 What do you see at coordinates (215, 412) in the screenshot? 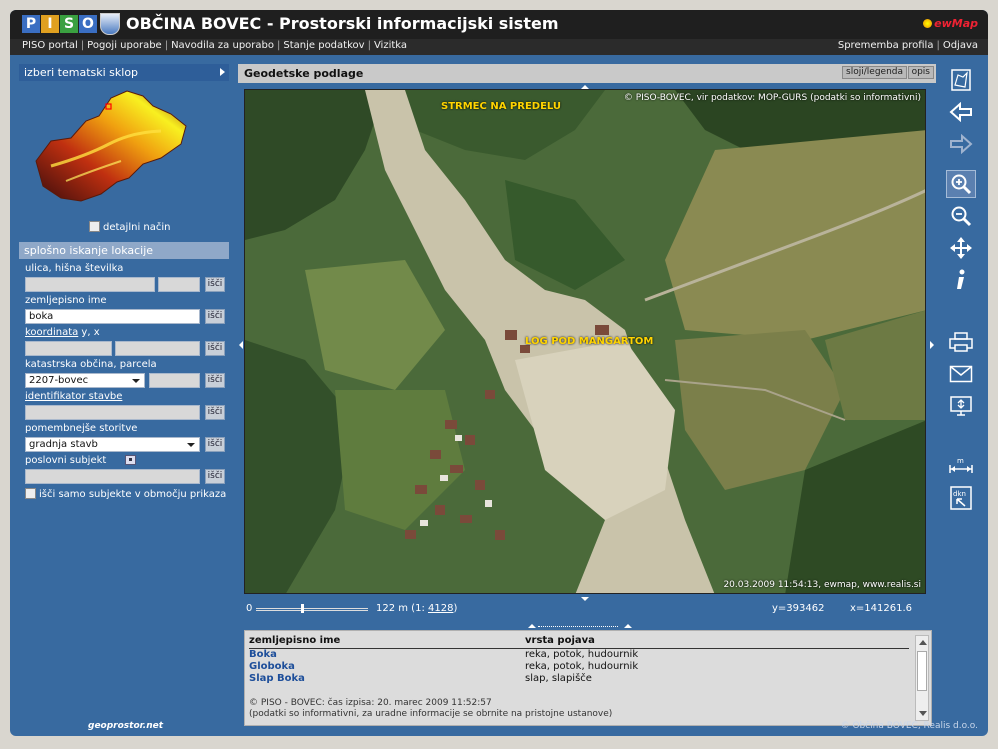
I see `search-building-button: išči` at bounding box center [215, 412].